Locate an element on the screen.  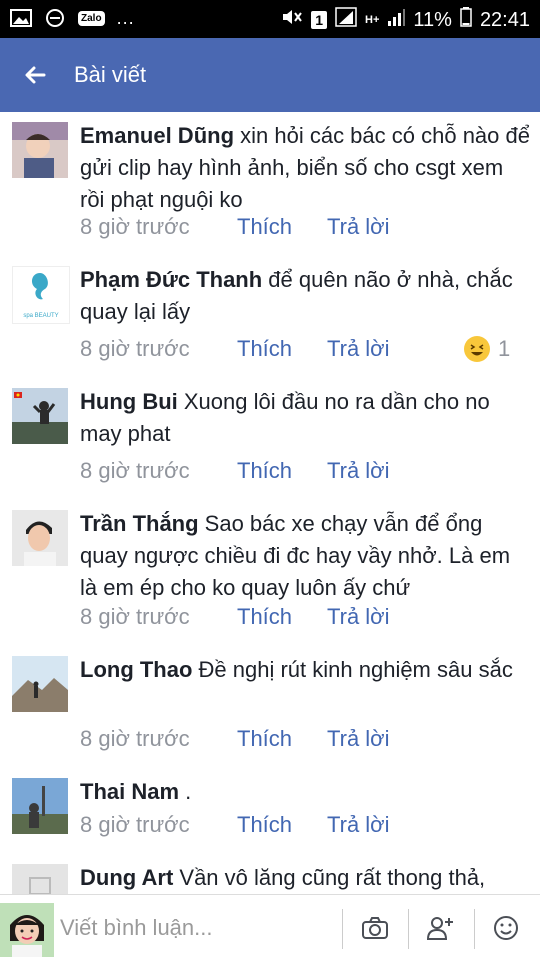
laughing-emoji-icon is located at coordinates (477, 349).